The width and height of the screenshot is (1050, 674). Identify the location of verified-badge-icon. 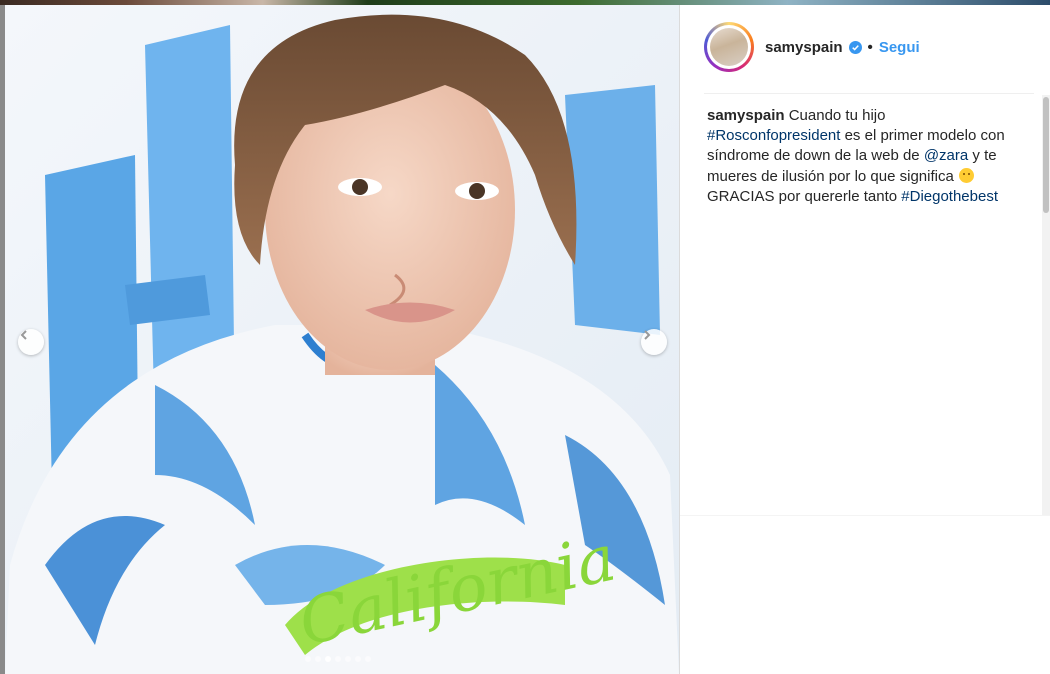
(855, 47).